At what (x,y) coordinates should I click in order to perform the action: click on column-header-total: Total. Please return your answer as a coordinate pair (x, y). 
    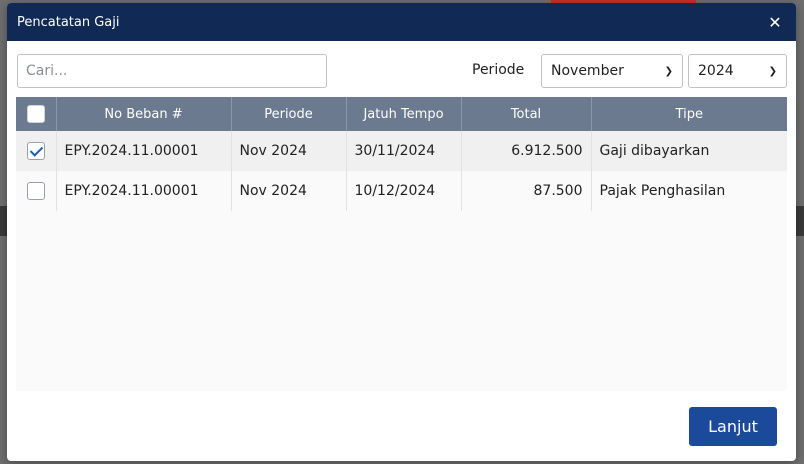
    Looking at the image, I should click on (526, 114).